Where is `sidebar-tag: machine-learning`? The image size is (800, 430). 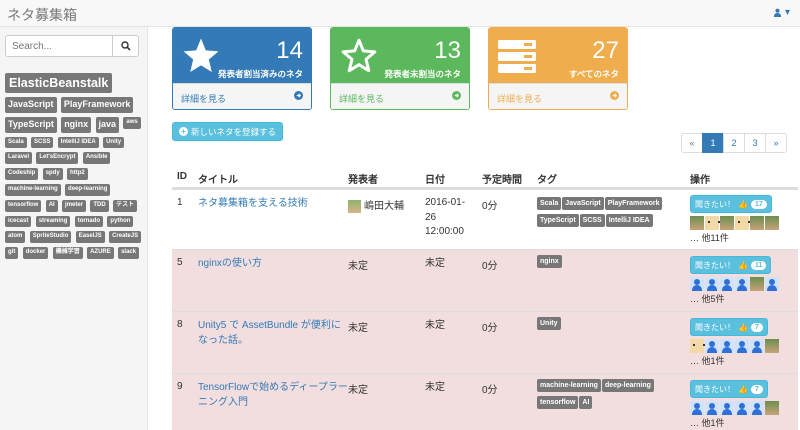 sidebar-tag: machine-learning is located at coordinates (33, 190).